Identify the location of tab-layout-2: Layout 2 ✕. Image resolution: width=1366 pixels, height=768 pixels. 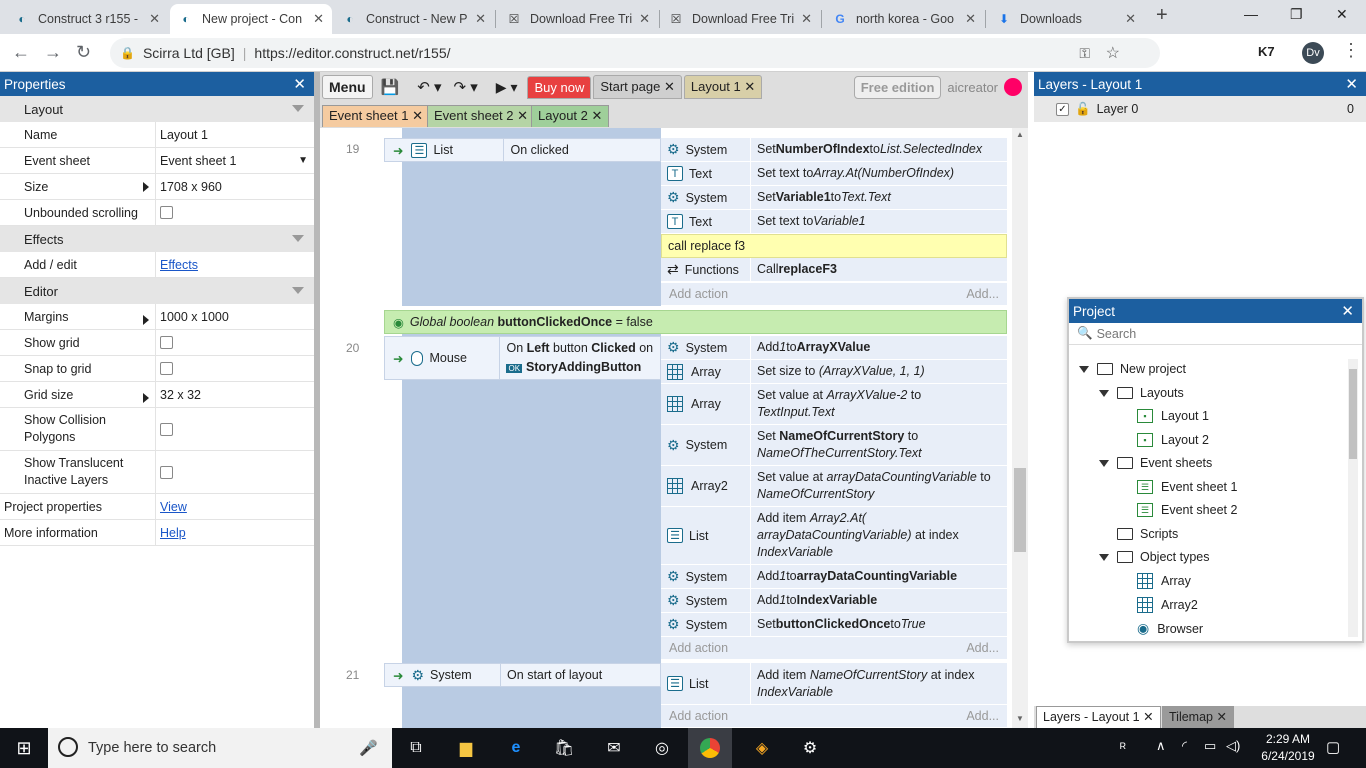
(570, 116).